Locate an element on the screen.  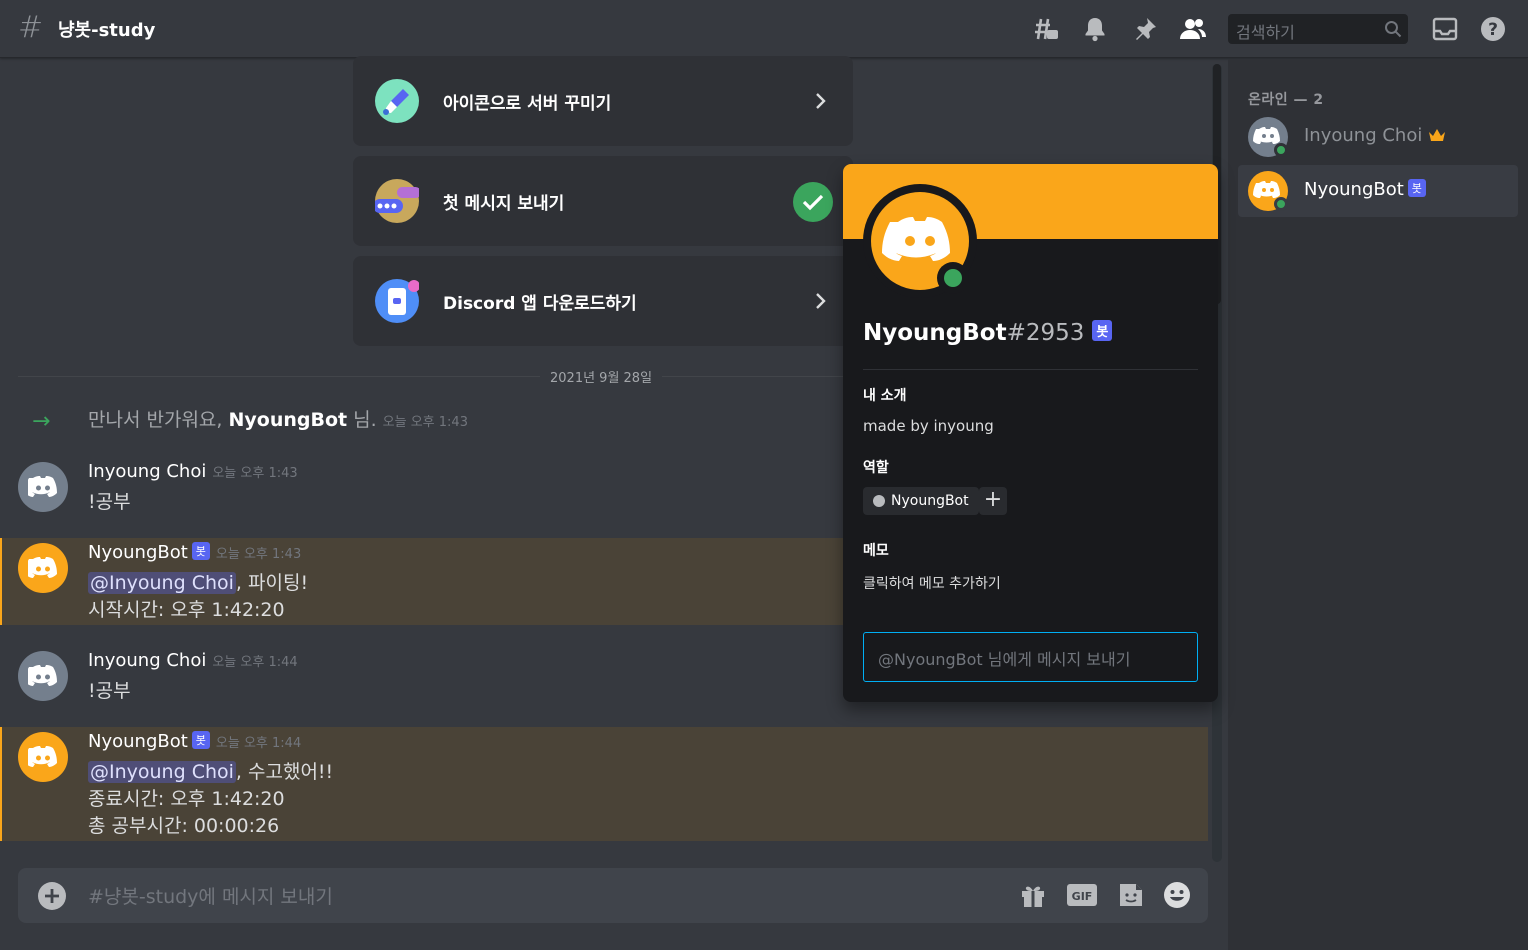
phone-icon is located at coordinates (397, 301).